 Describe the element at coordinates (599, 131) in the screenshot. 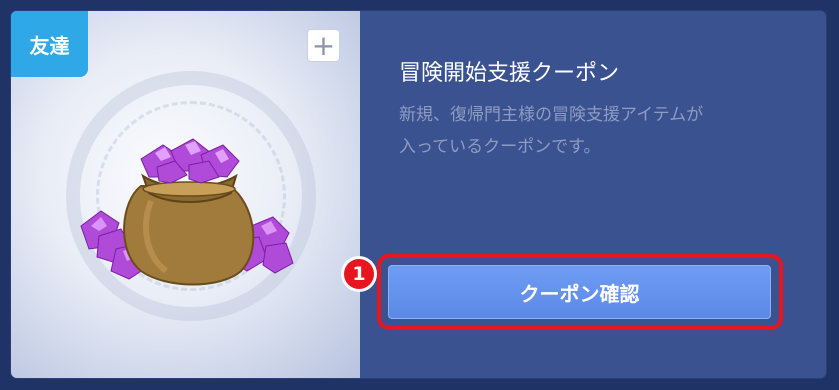

I see `coupon-description: 新規、復帰門主様の冒険支援アイテムが 入っているクーポンです。` at that location.